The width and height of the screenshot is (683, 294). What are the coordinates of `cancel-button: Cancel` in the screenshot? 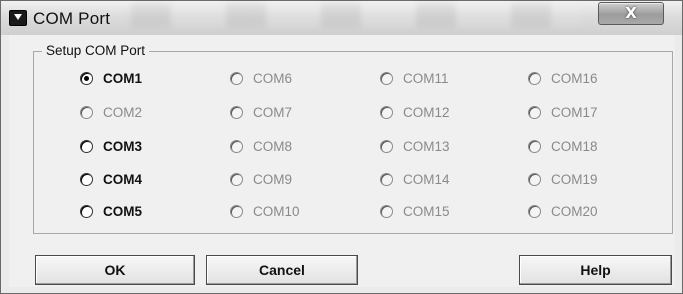 It's located at (282, 270).